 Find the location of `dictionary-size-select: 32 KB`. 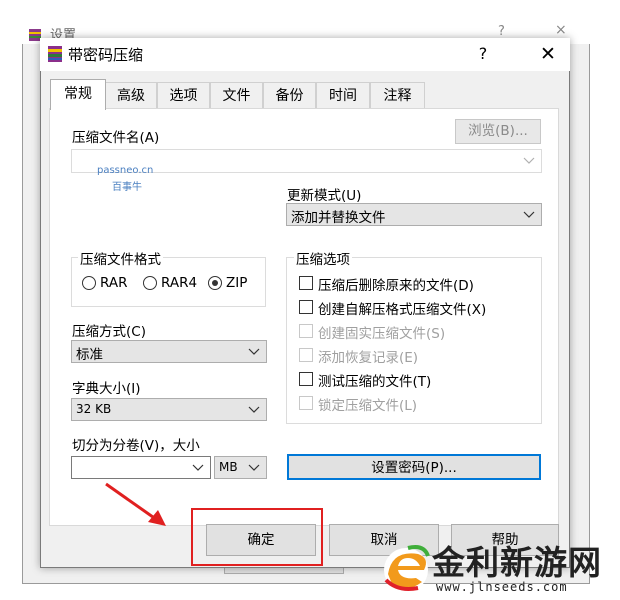

dictionary-size-select: 32 KB is located at coordinates (169, 409).